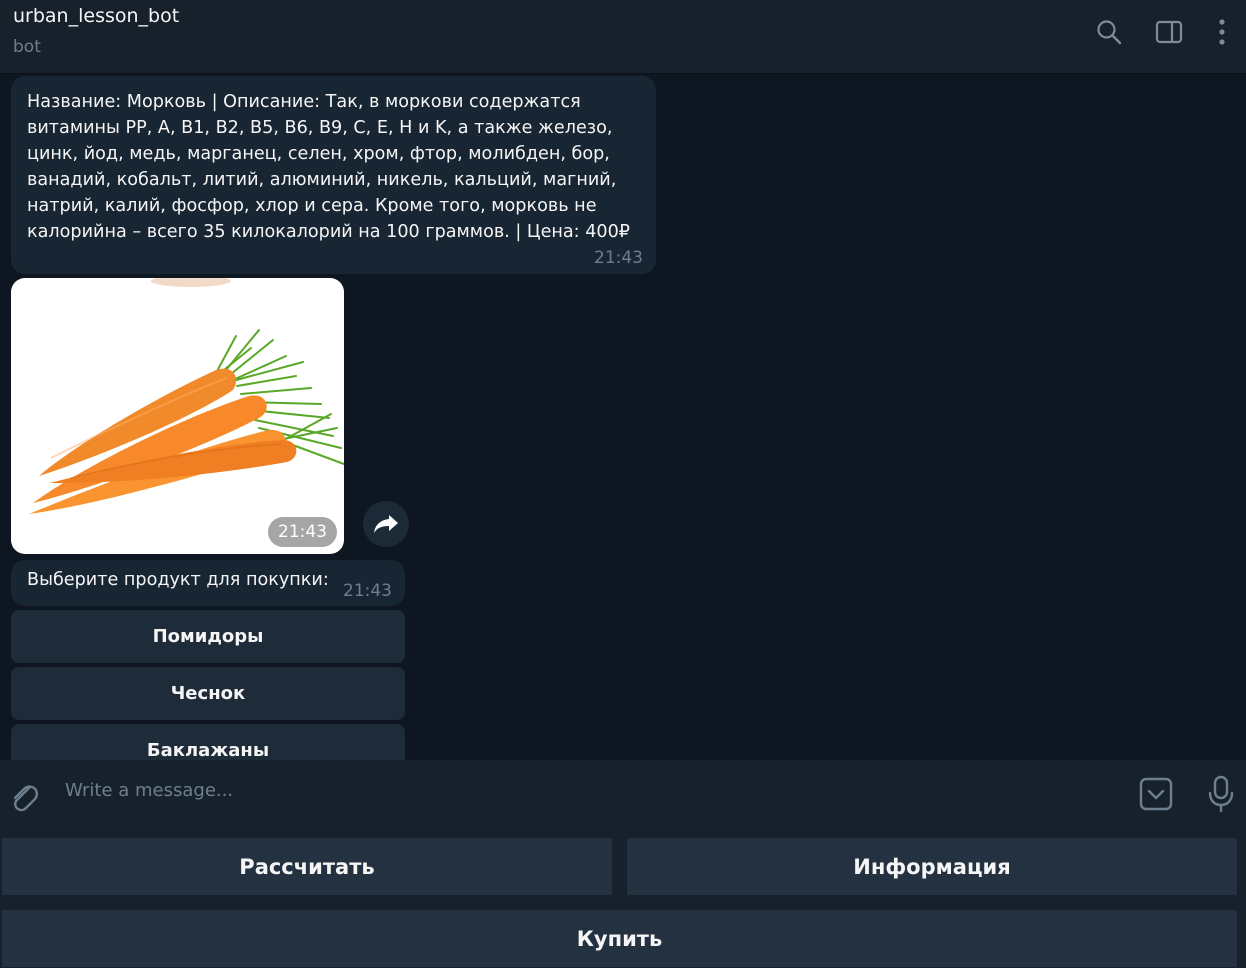 The image size is (1246, 968). Describe the element at coordinates (96, 16) in the screenshot. I see `chat-title: urban_lesson_bot` at that location.